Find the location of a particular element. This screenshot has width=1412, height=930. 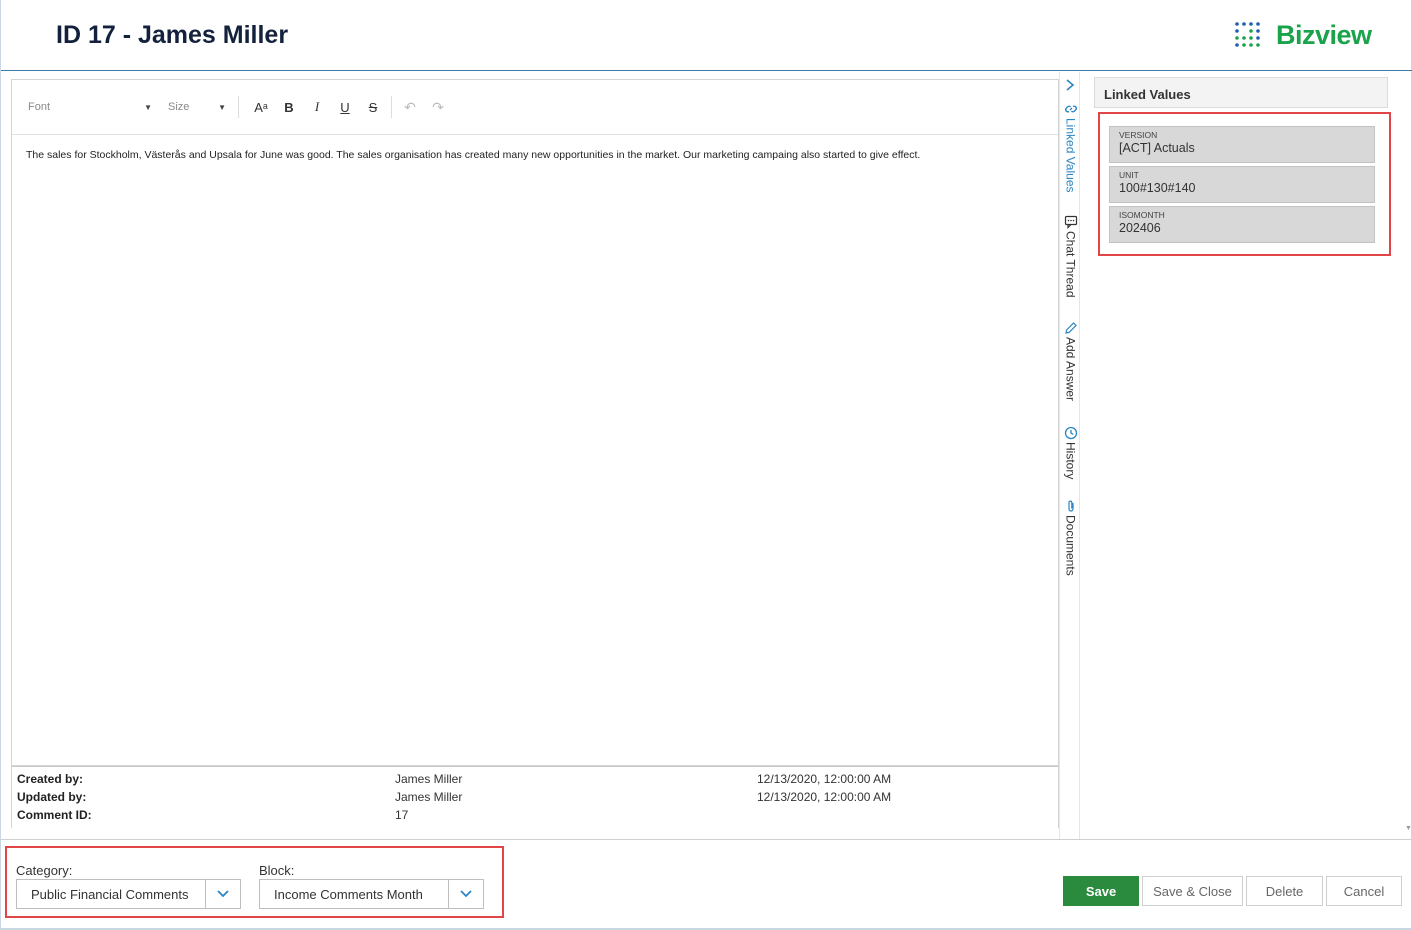

category-dropdown-button is located at coordinates (222, 894).